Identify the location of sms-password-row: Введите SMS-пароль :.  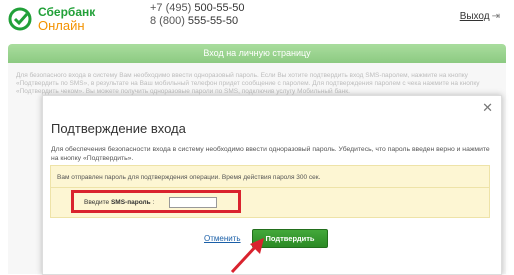
(270, 203).